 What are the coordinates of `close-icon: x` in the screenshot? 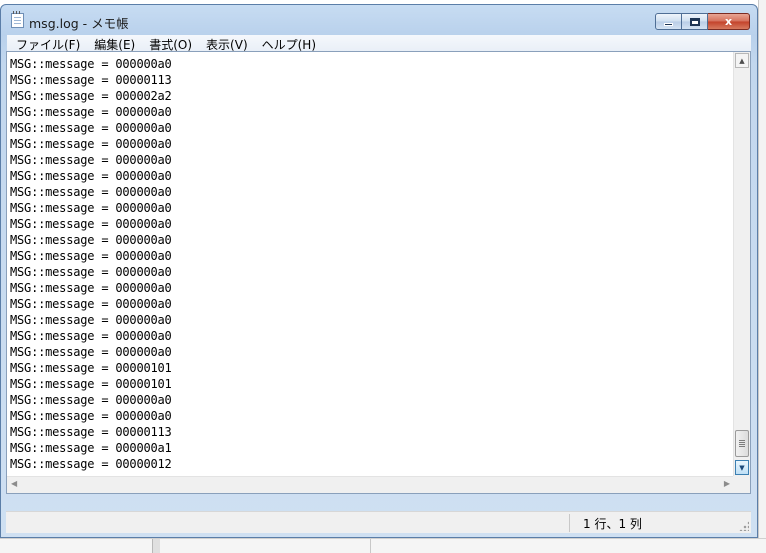 It's located at (728, 21).